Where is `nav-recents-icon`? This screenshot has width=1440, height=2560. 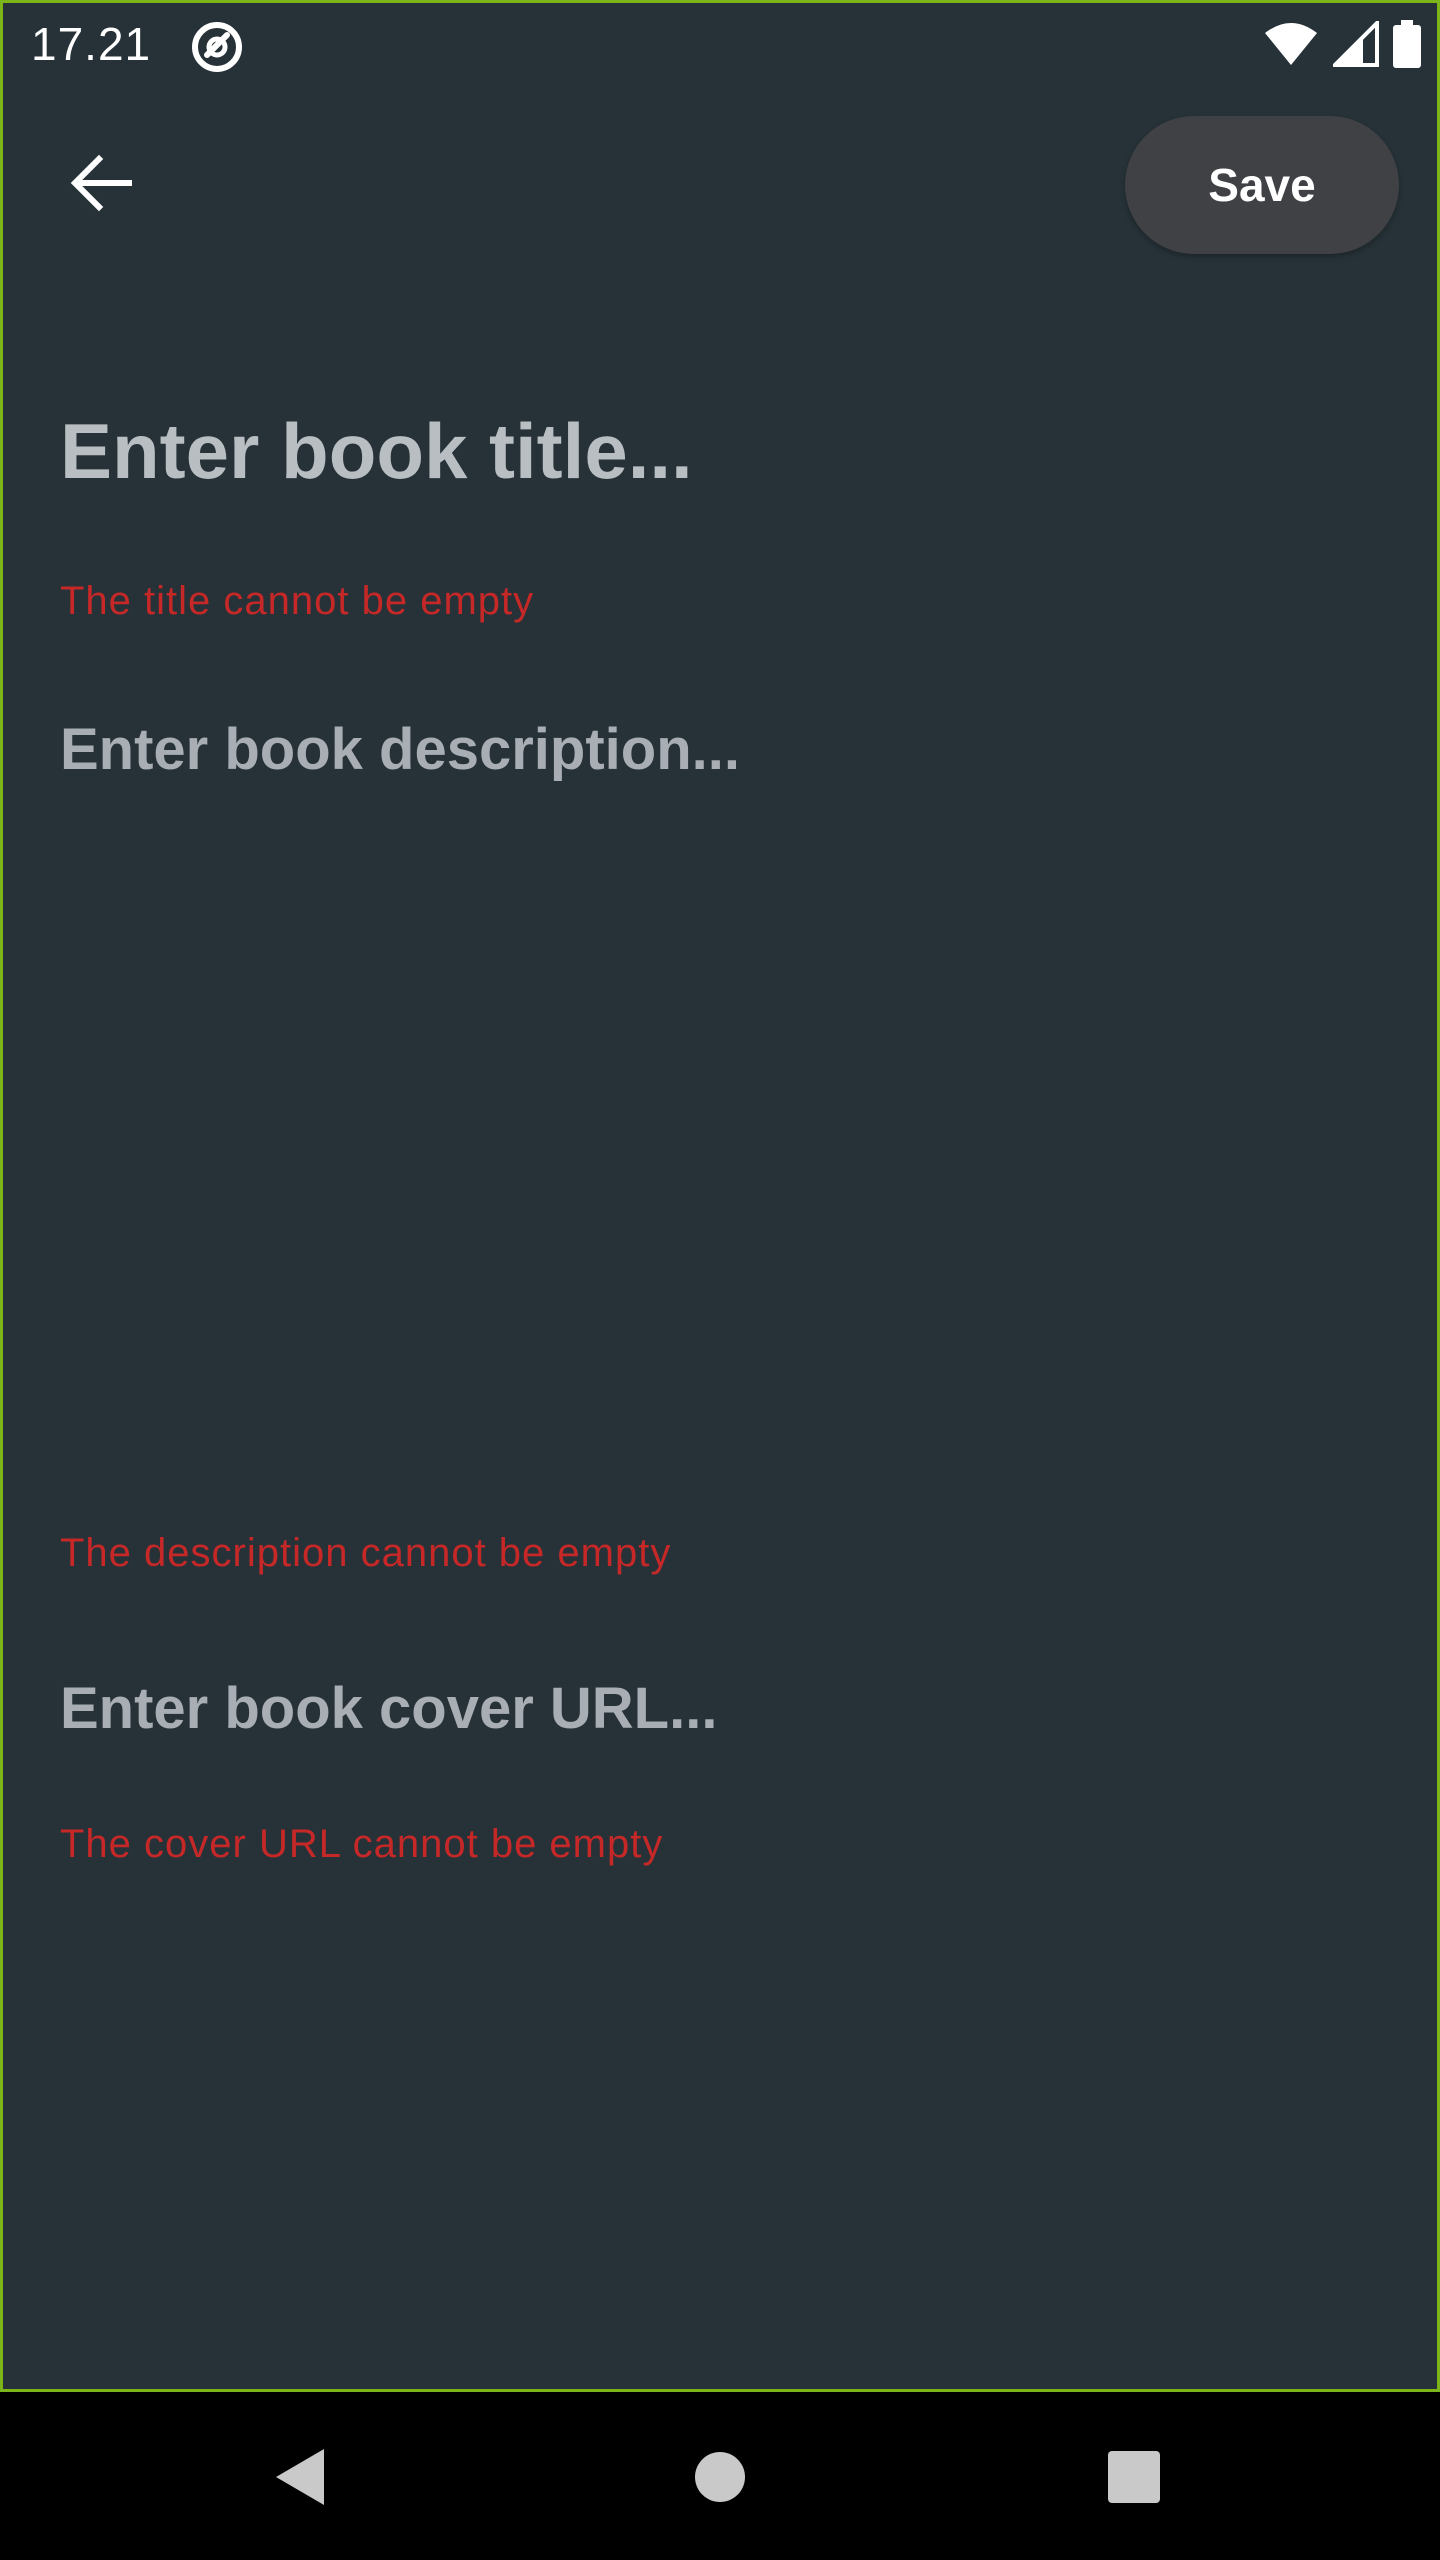 nav-recents-icon is located at coordinates (1134, 2477).